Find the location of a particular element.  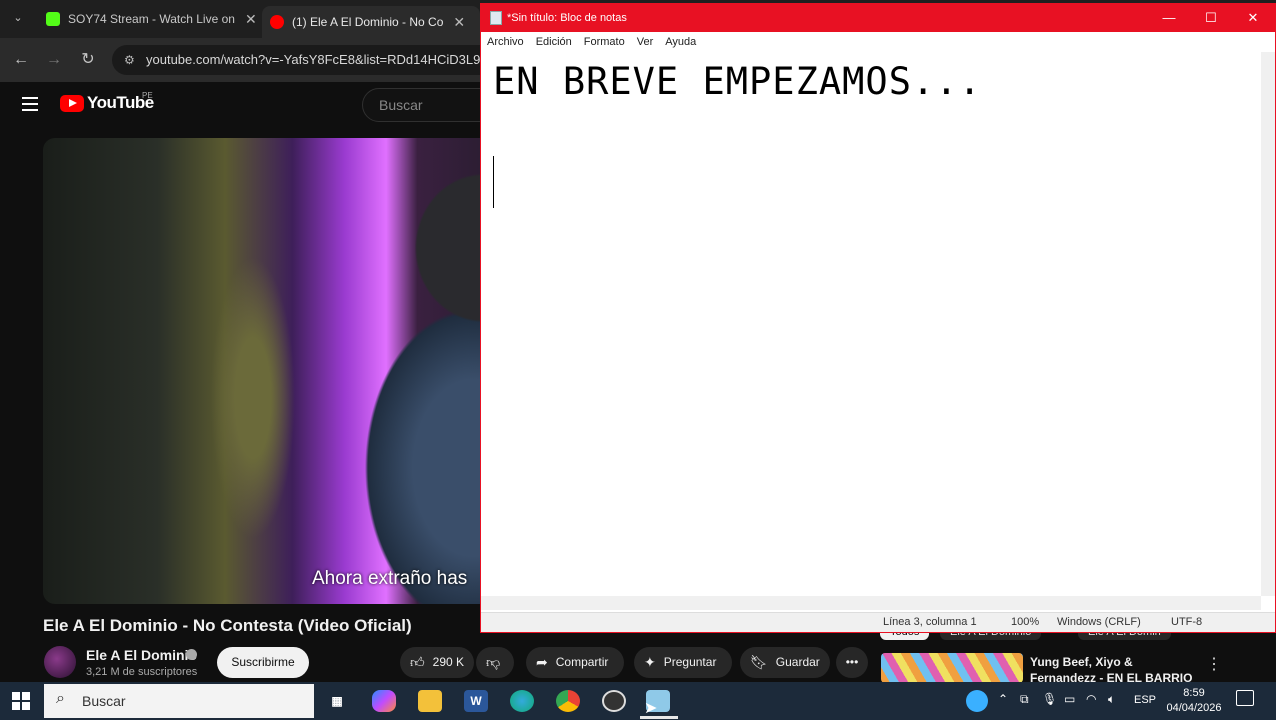

wifi-icon: ◠ is located at coordinates (1091, 699).